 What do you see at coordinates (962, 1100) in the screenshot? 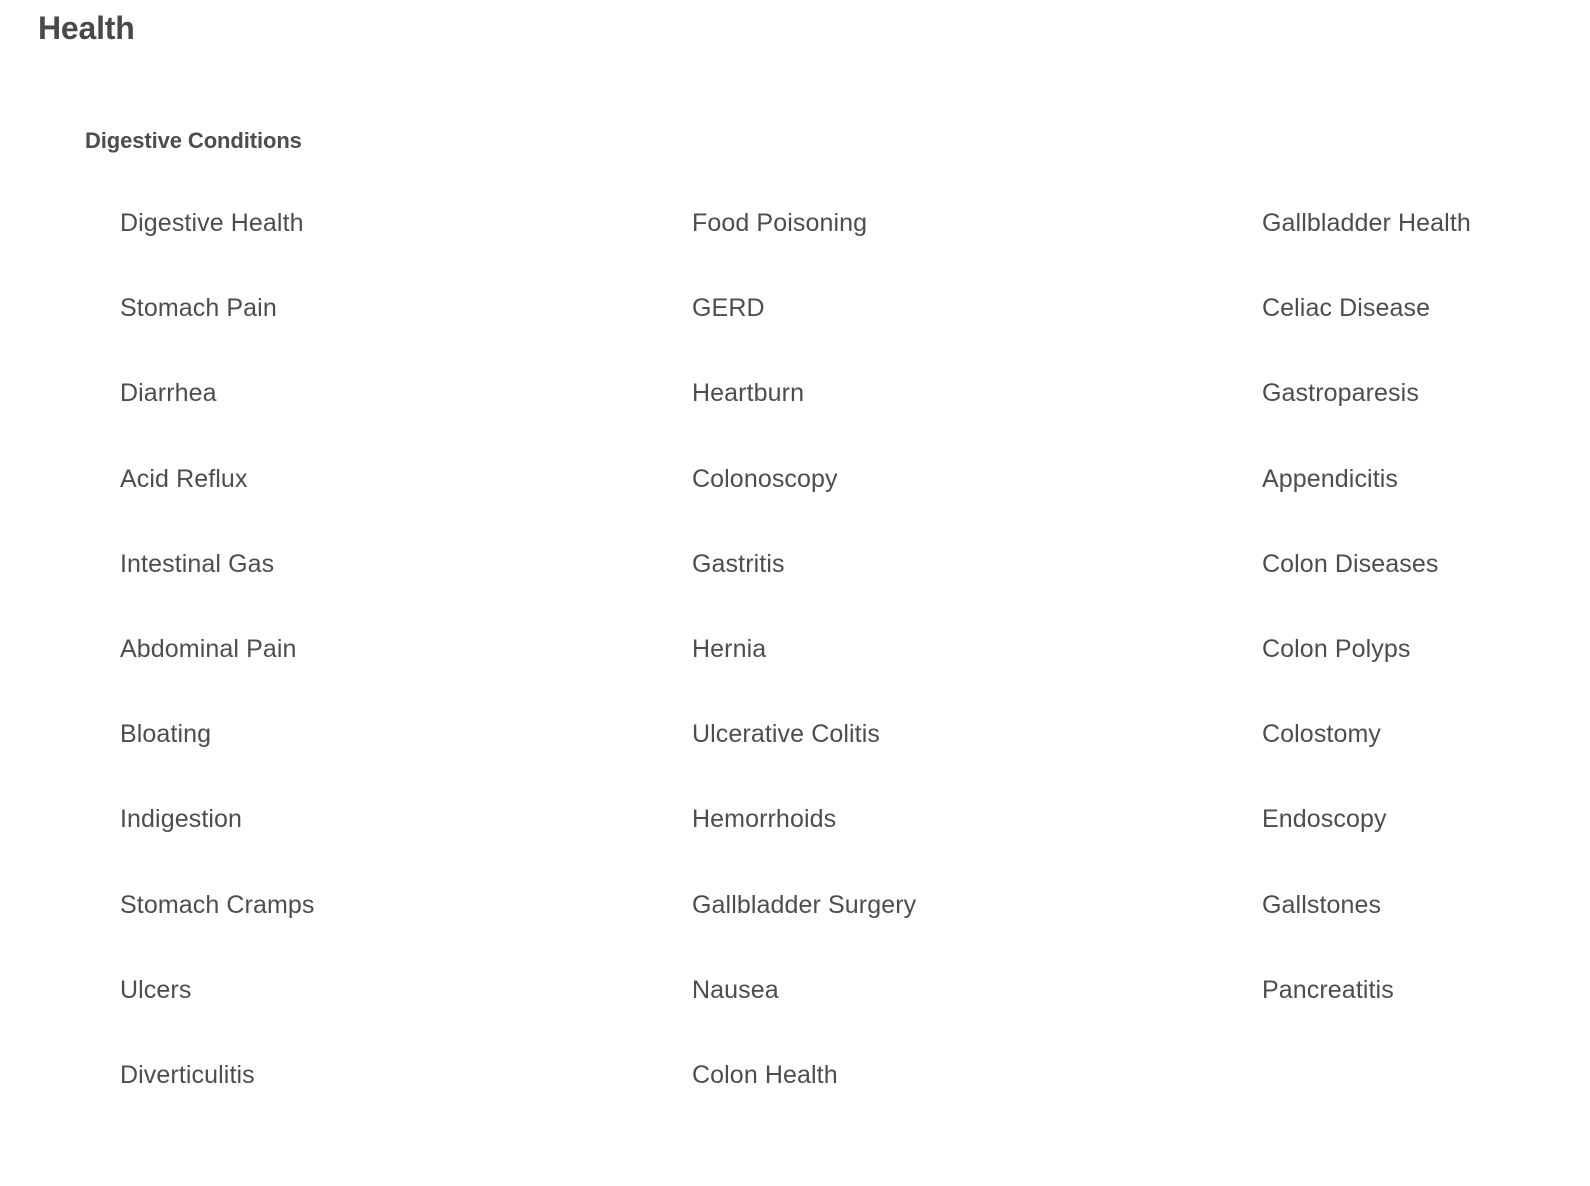
I see `list-item: Colon Health` at bounding box center [962, 1100].